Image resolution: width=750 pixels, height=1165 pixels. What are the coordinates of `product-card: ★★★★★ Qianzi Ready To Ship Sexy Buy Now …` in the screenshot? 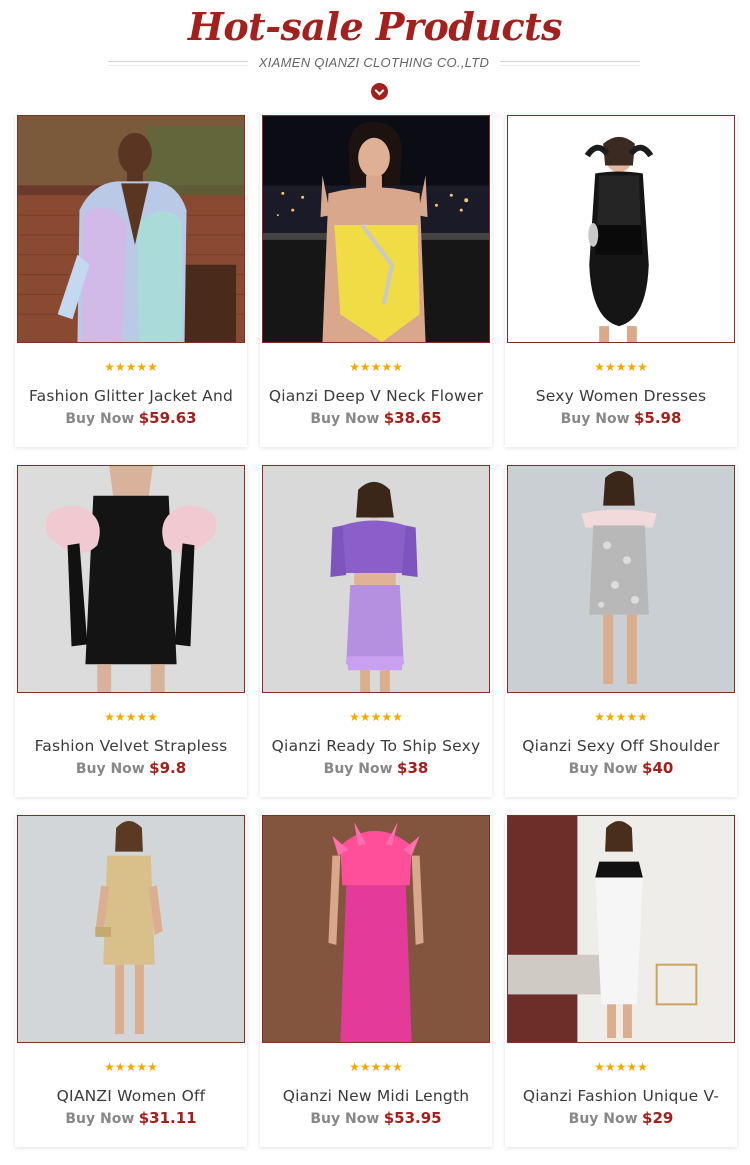 It's located at (376, 631).